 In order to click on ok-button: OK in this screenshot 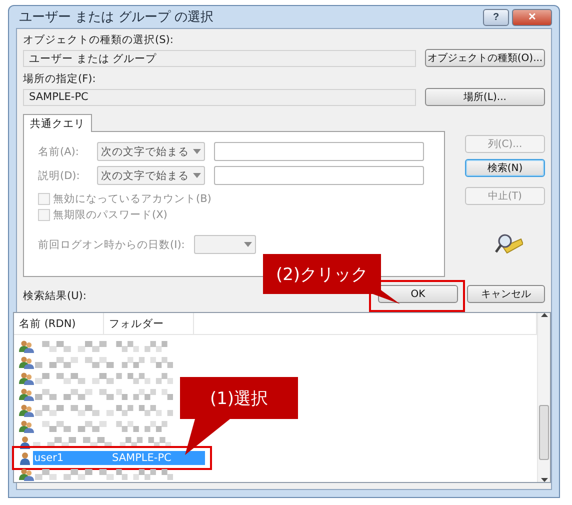, I will do `click(418, 294)`.